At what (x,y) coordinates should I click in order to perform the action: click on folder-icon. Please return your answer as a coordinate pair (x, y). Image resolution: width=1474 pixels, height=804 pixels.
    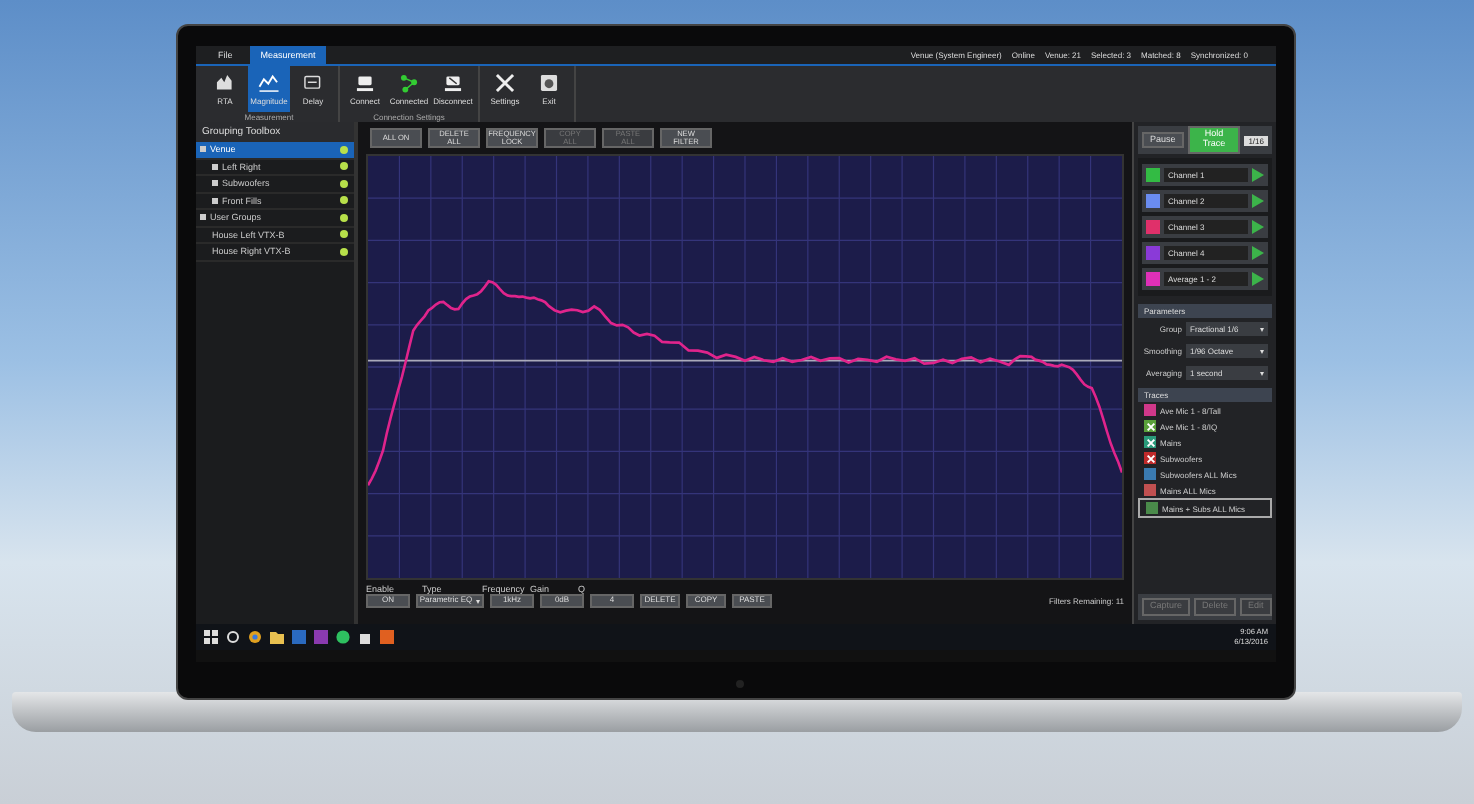
    Looking at the image, I should click on (277, 637).